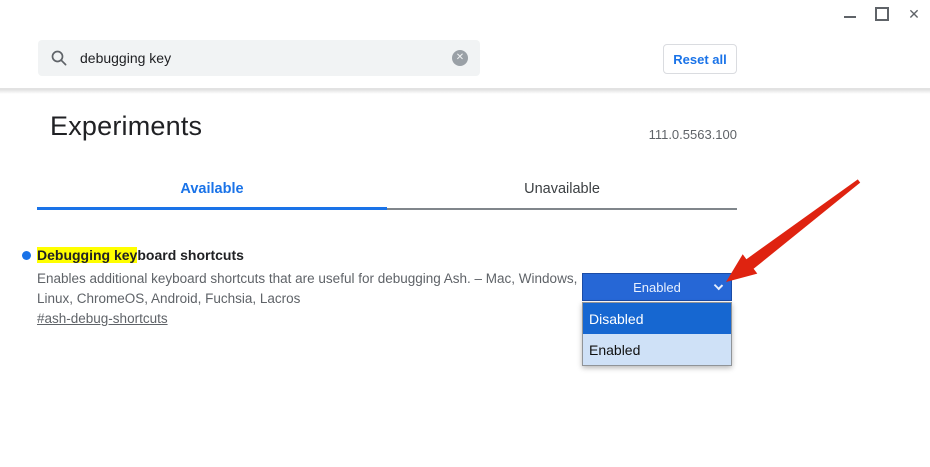 Image resolution: width=930 pixels, height=467 pixels. I want to click on flag-bullet-icon, so click(26, 255).